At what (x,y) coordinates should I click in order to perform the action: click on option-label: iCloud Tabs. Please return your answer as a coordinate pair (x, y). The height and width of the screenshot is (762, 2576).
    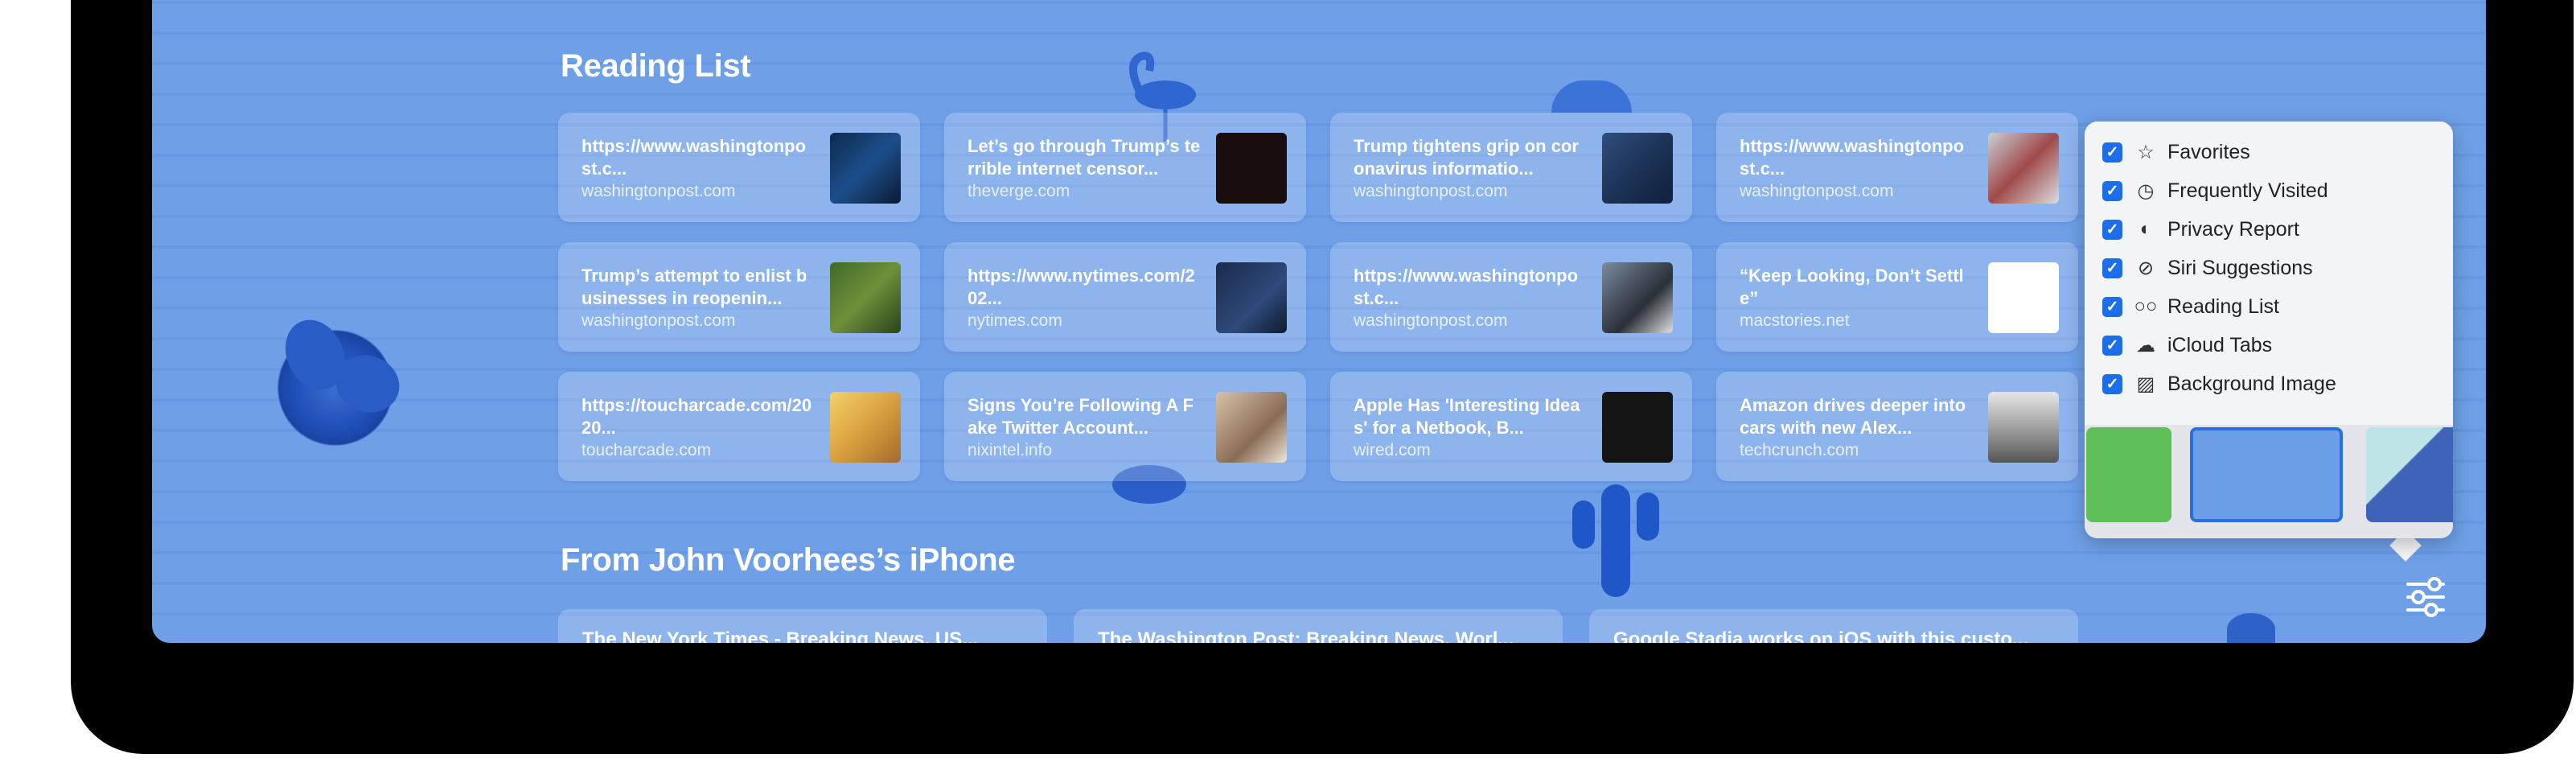
    Looking at the image, I should click on (2220, 344).